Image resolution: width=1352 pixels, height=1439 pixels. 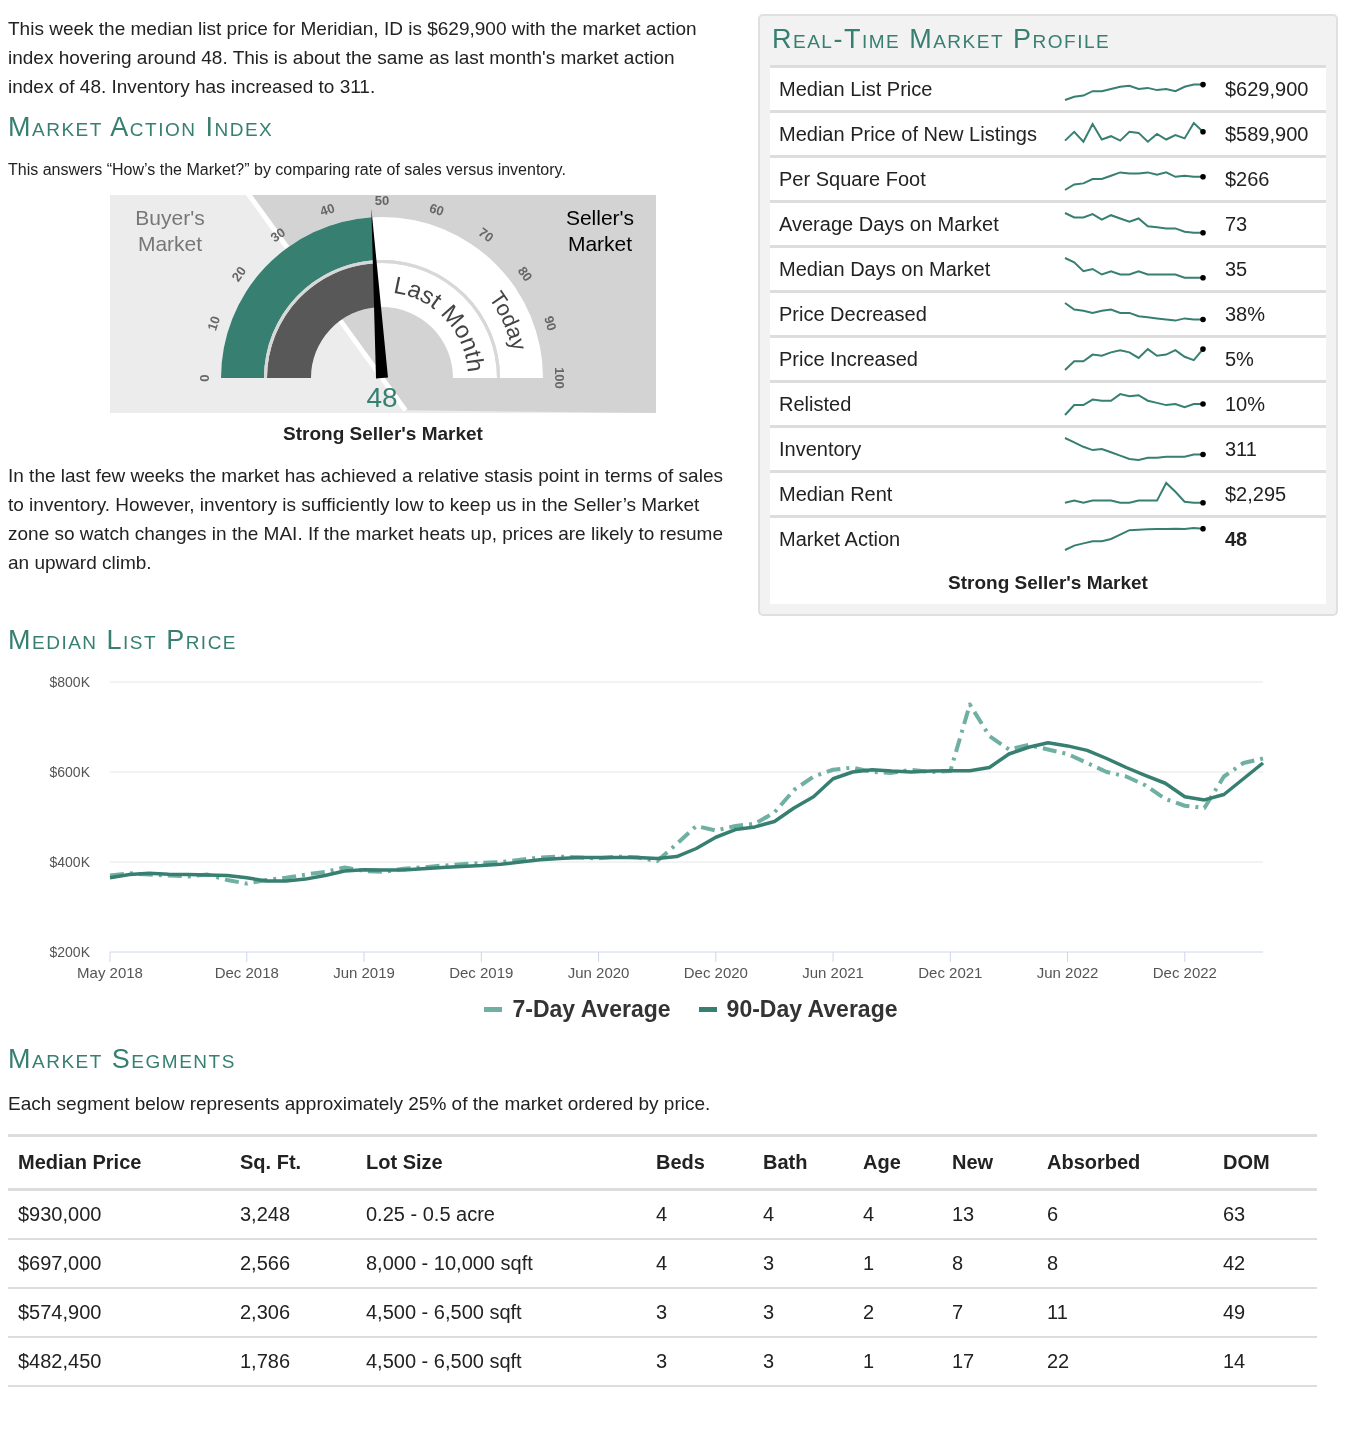 What do you see at coordinates (141, 127) in the screenshot?
I see `section-heading: Market Action Index` at bounding box center [141, 127].